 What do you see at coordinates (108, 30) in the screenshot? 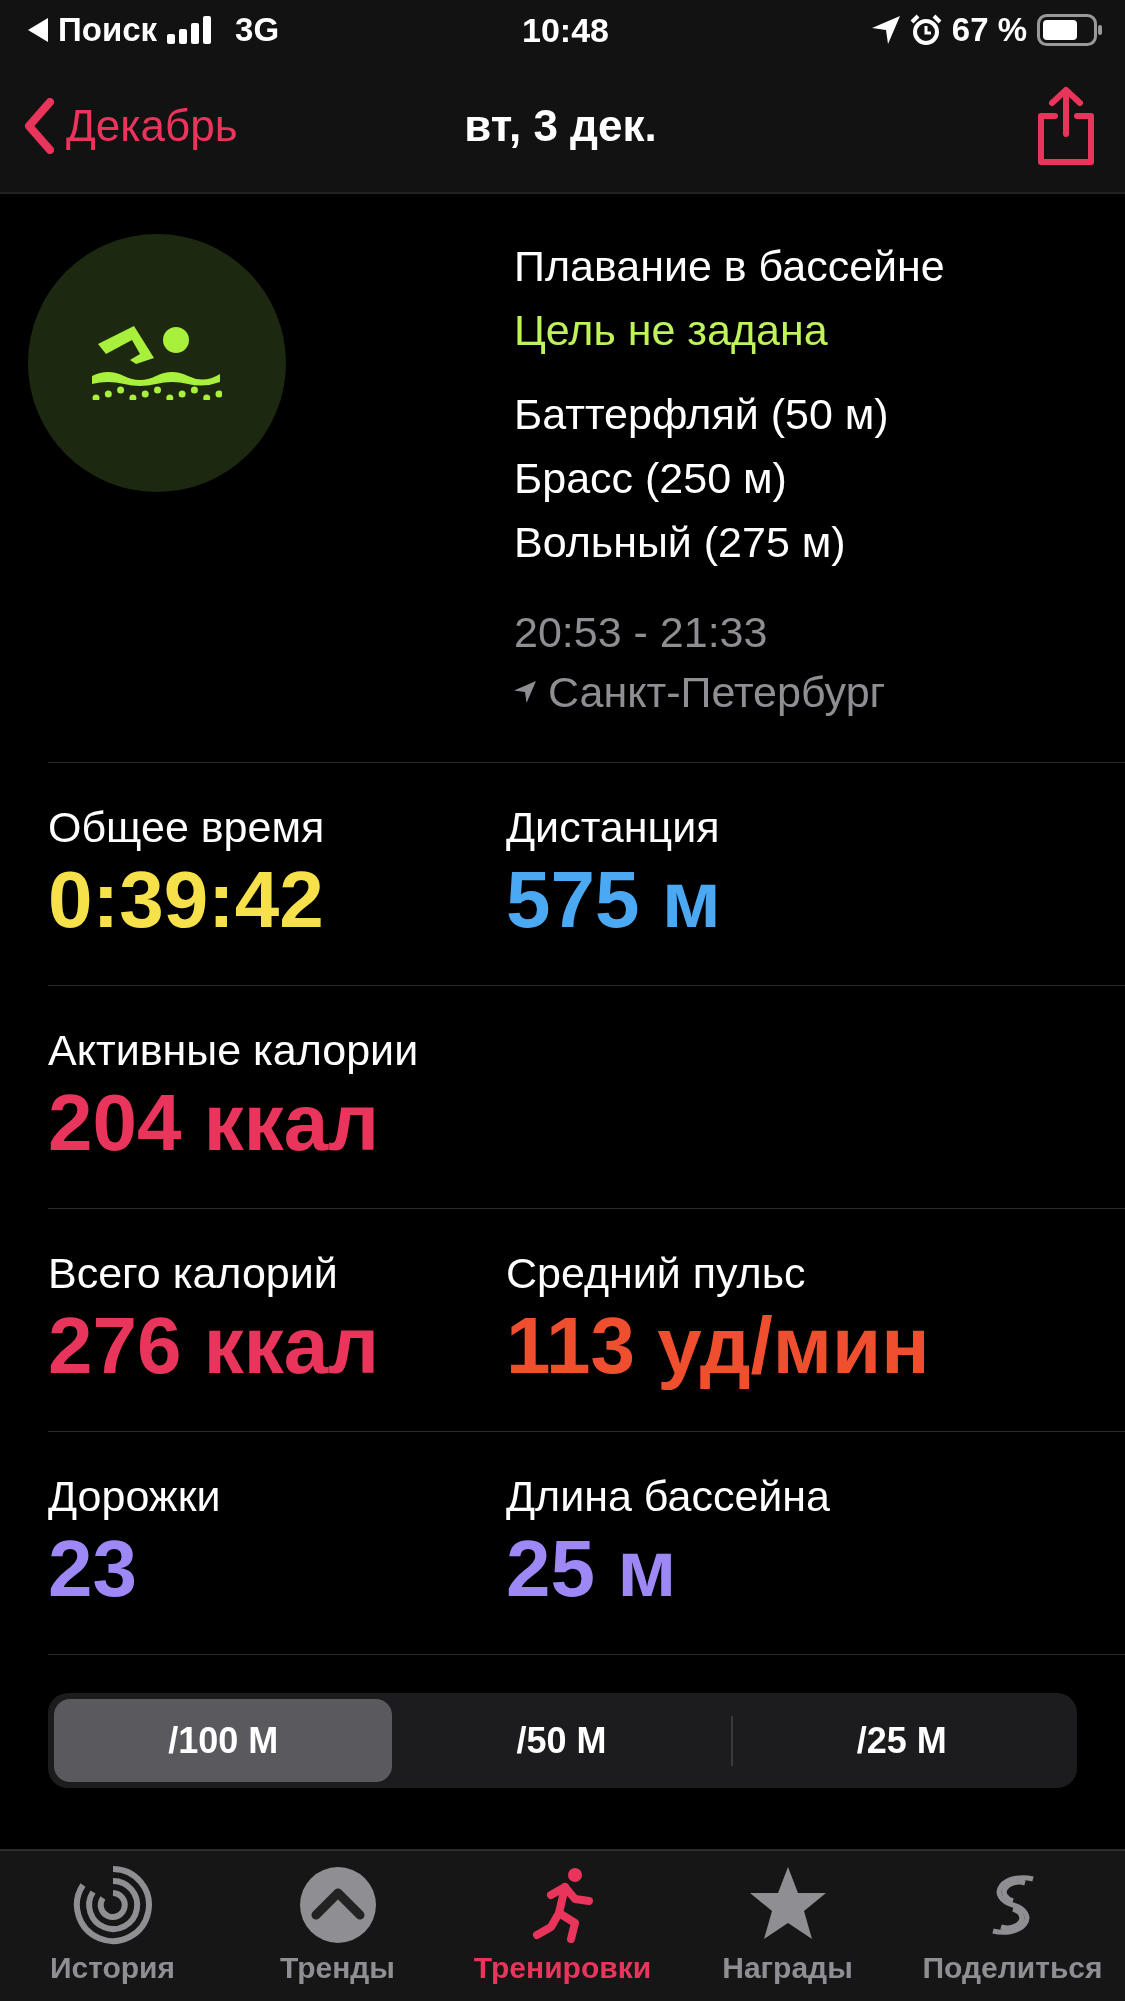
I see `back-app-label: Поиск` at bounding box center [108, 30].